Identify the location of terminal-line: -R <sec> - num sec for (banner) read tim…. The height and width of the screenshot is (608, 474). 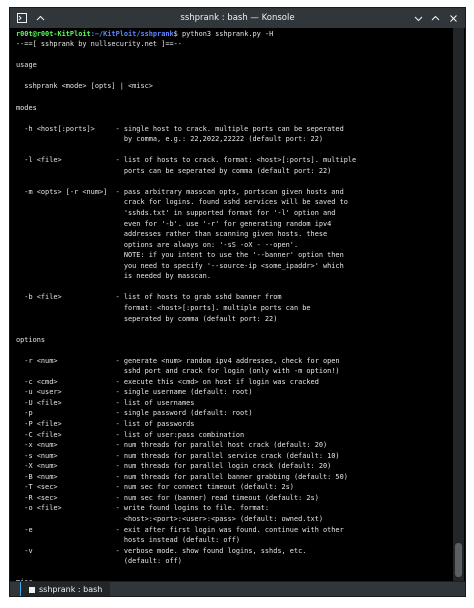
(167, 497).